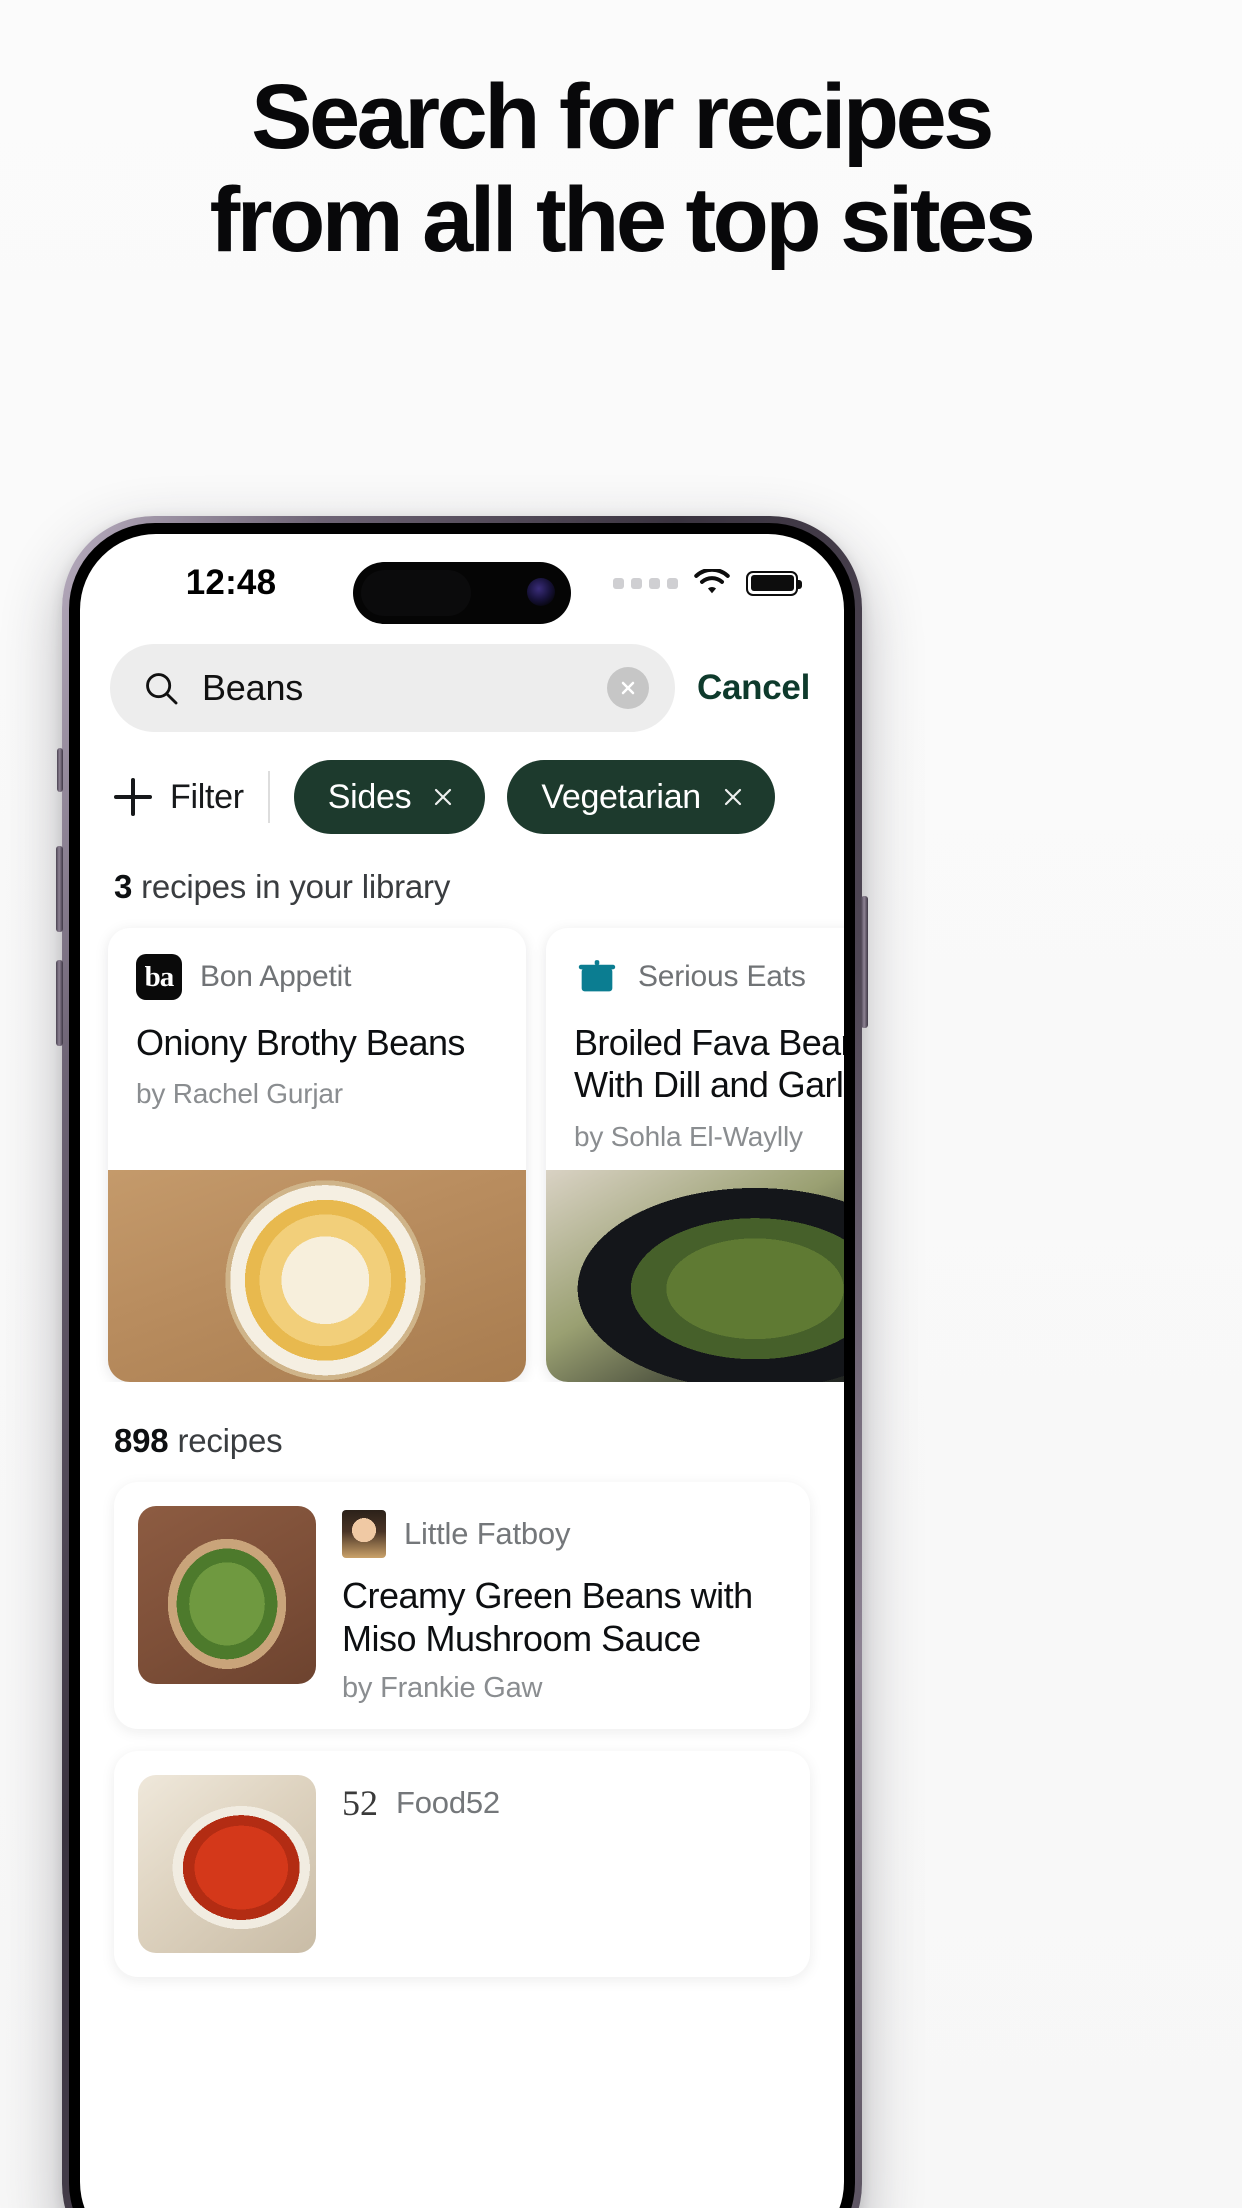 This screenshot has height=2208, width=1242. I want to click on card-source: ba Bon Appetit, so click(317, 977).